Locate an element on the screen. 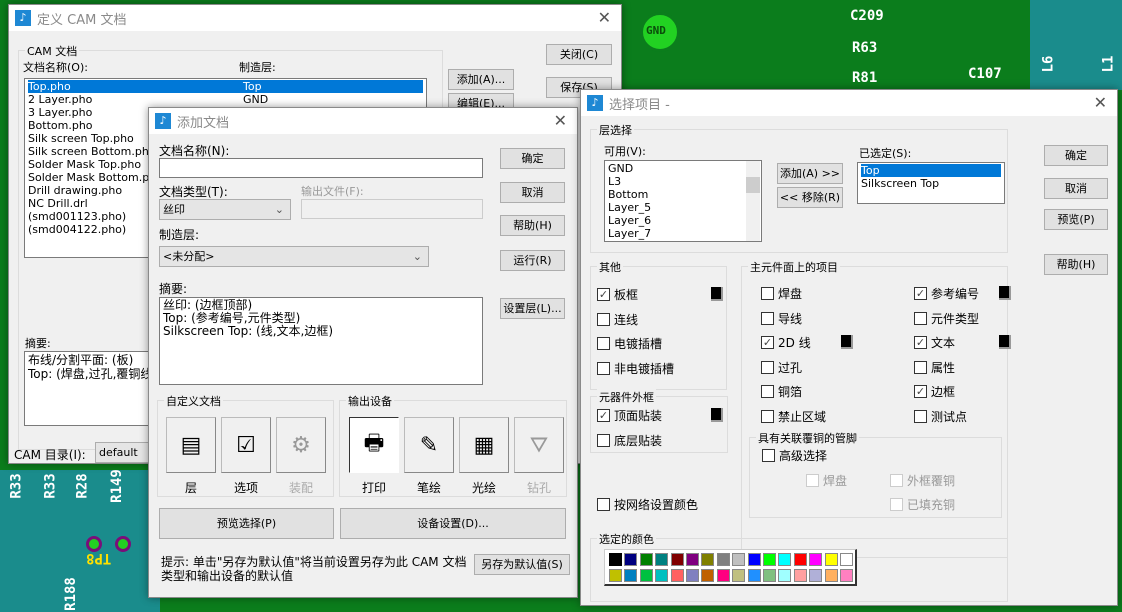  checkbox: 按网络设置颜色 is located at coordinates (647, 504).